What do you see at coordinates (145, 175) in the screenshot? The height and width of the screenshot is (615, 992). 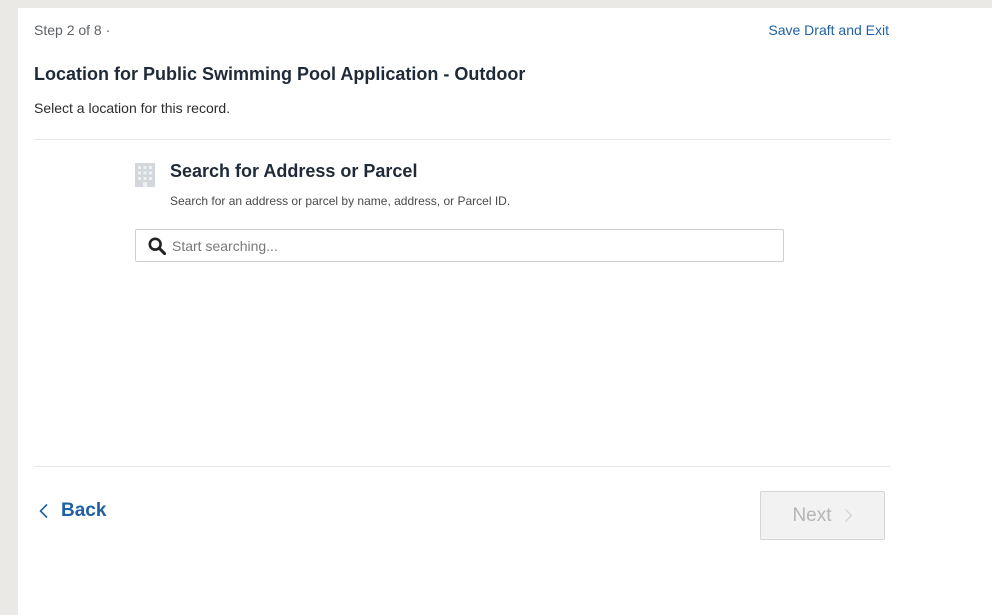 I see `building-icon` at bounding box center [145, 175].